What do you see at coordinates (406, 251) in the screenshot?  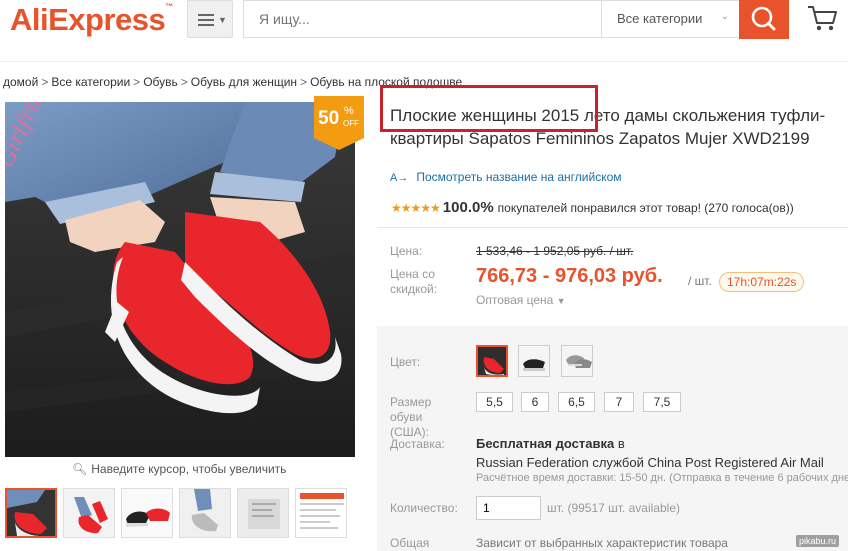 I see `price-label: Цена:` at bounding box center [406, 251].